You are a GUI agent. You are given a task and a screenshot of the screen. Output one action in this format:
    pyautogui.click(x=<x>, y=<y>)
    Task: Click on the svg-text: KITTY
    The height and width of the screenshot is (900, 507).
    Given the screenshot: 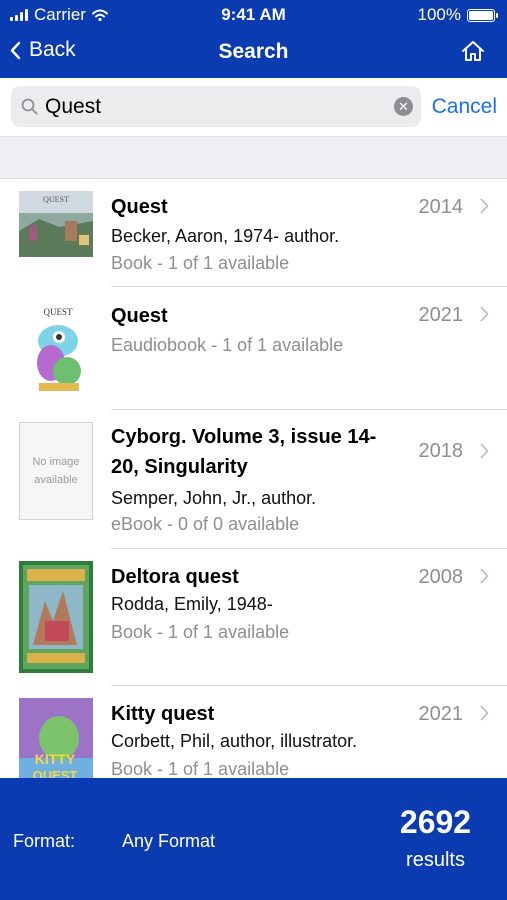 What is the action you would take?
    pyautogui.click(x=55, y=759)
    